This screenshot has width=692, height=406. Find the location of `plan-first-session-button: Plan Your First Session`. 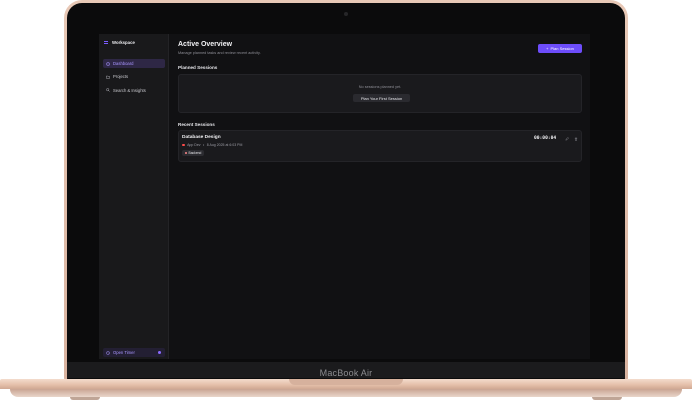

plan-first-session-button: Plan Your First Session is located at coordinates (381, 98).